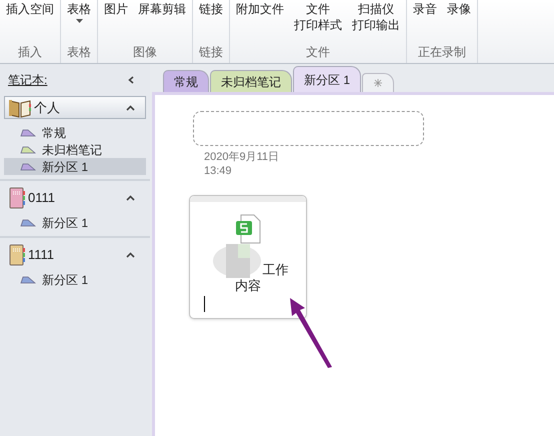 Image resolution: width=554 pixels, height=436 pixels. I want to click on page-title-field, so click(308, 128).